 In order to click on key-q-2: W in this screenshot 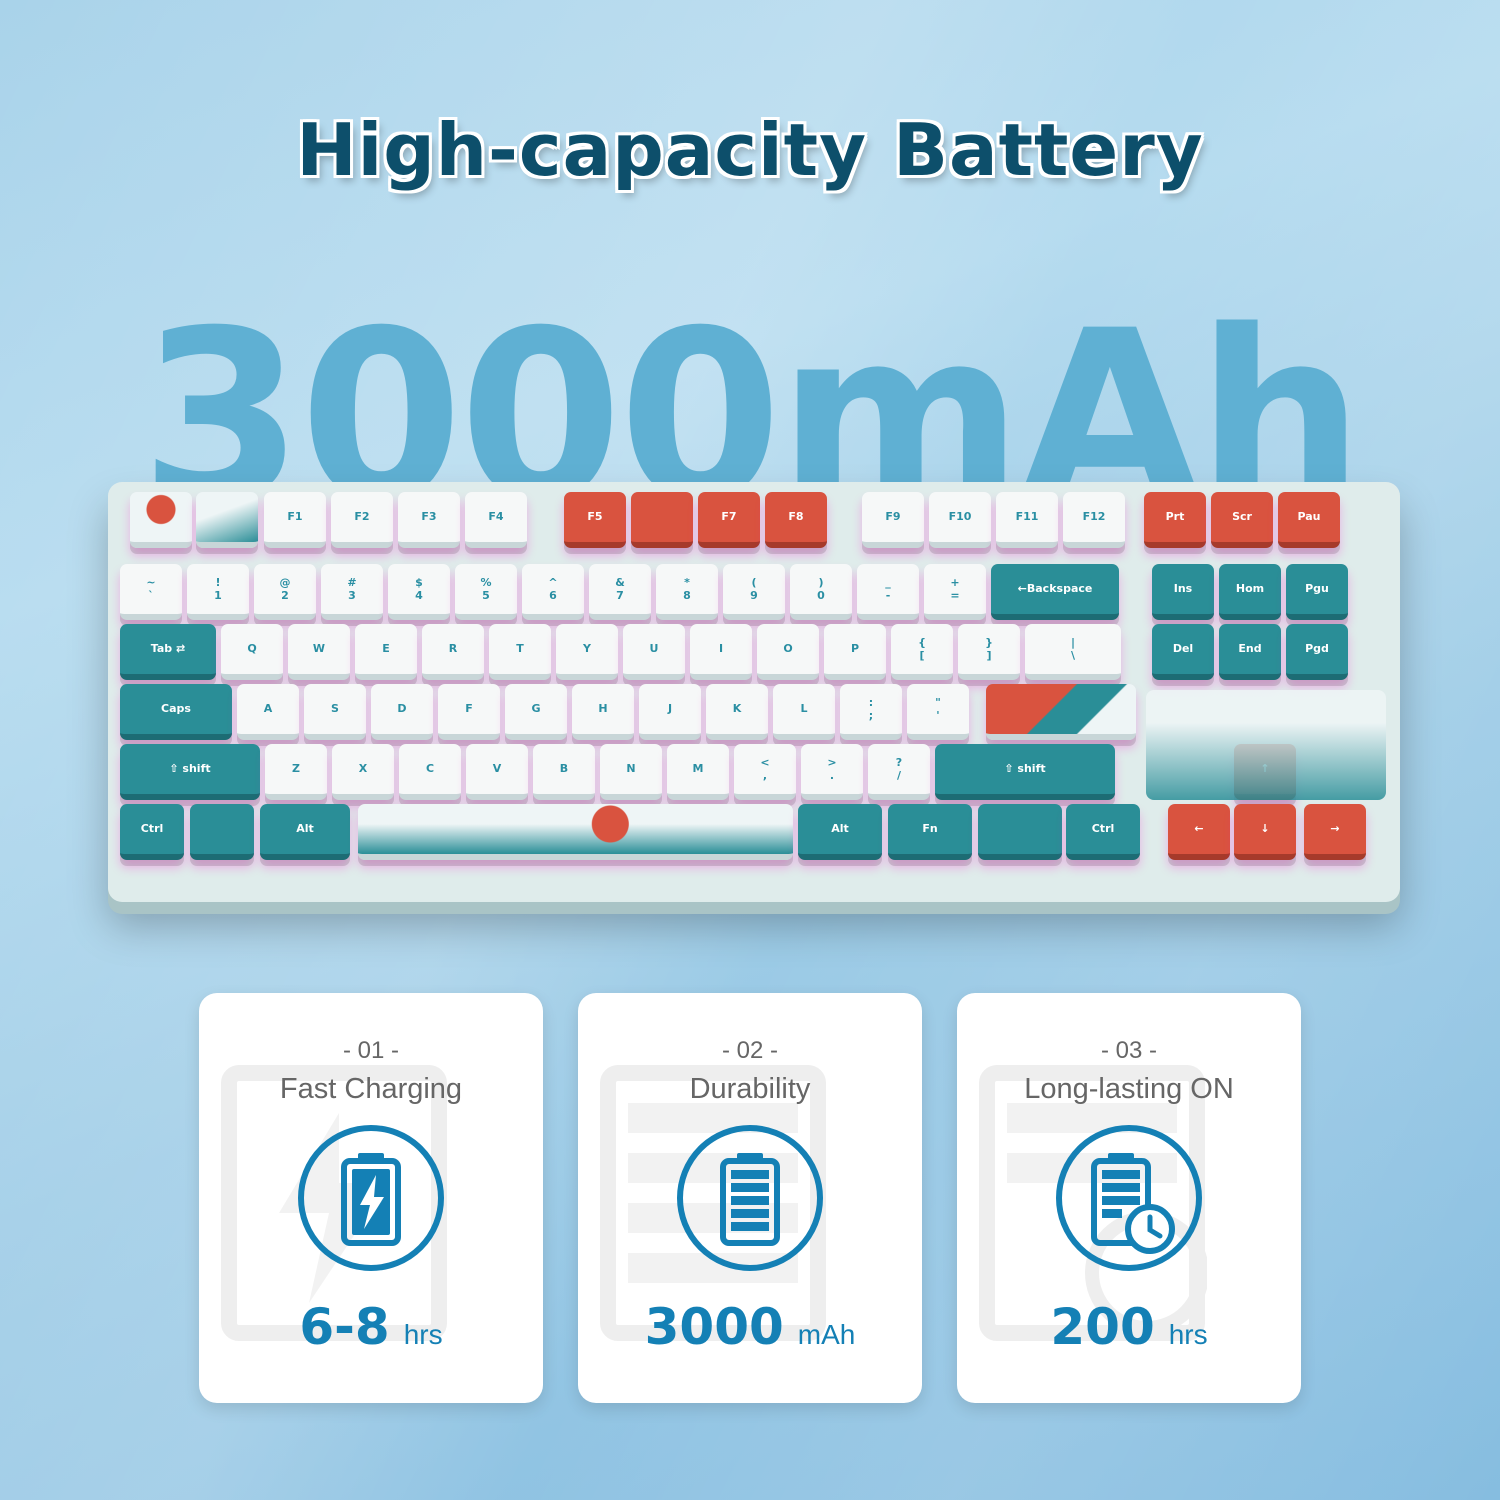, I will do `click(319, 652)`.